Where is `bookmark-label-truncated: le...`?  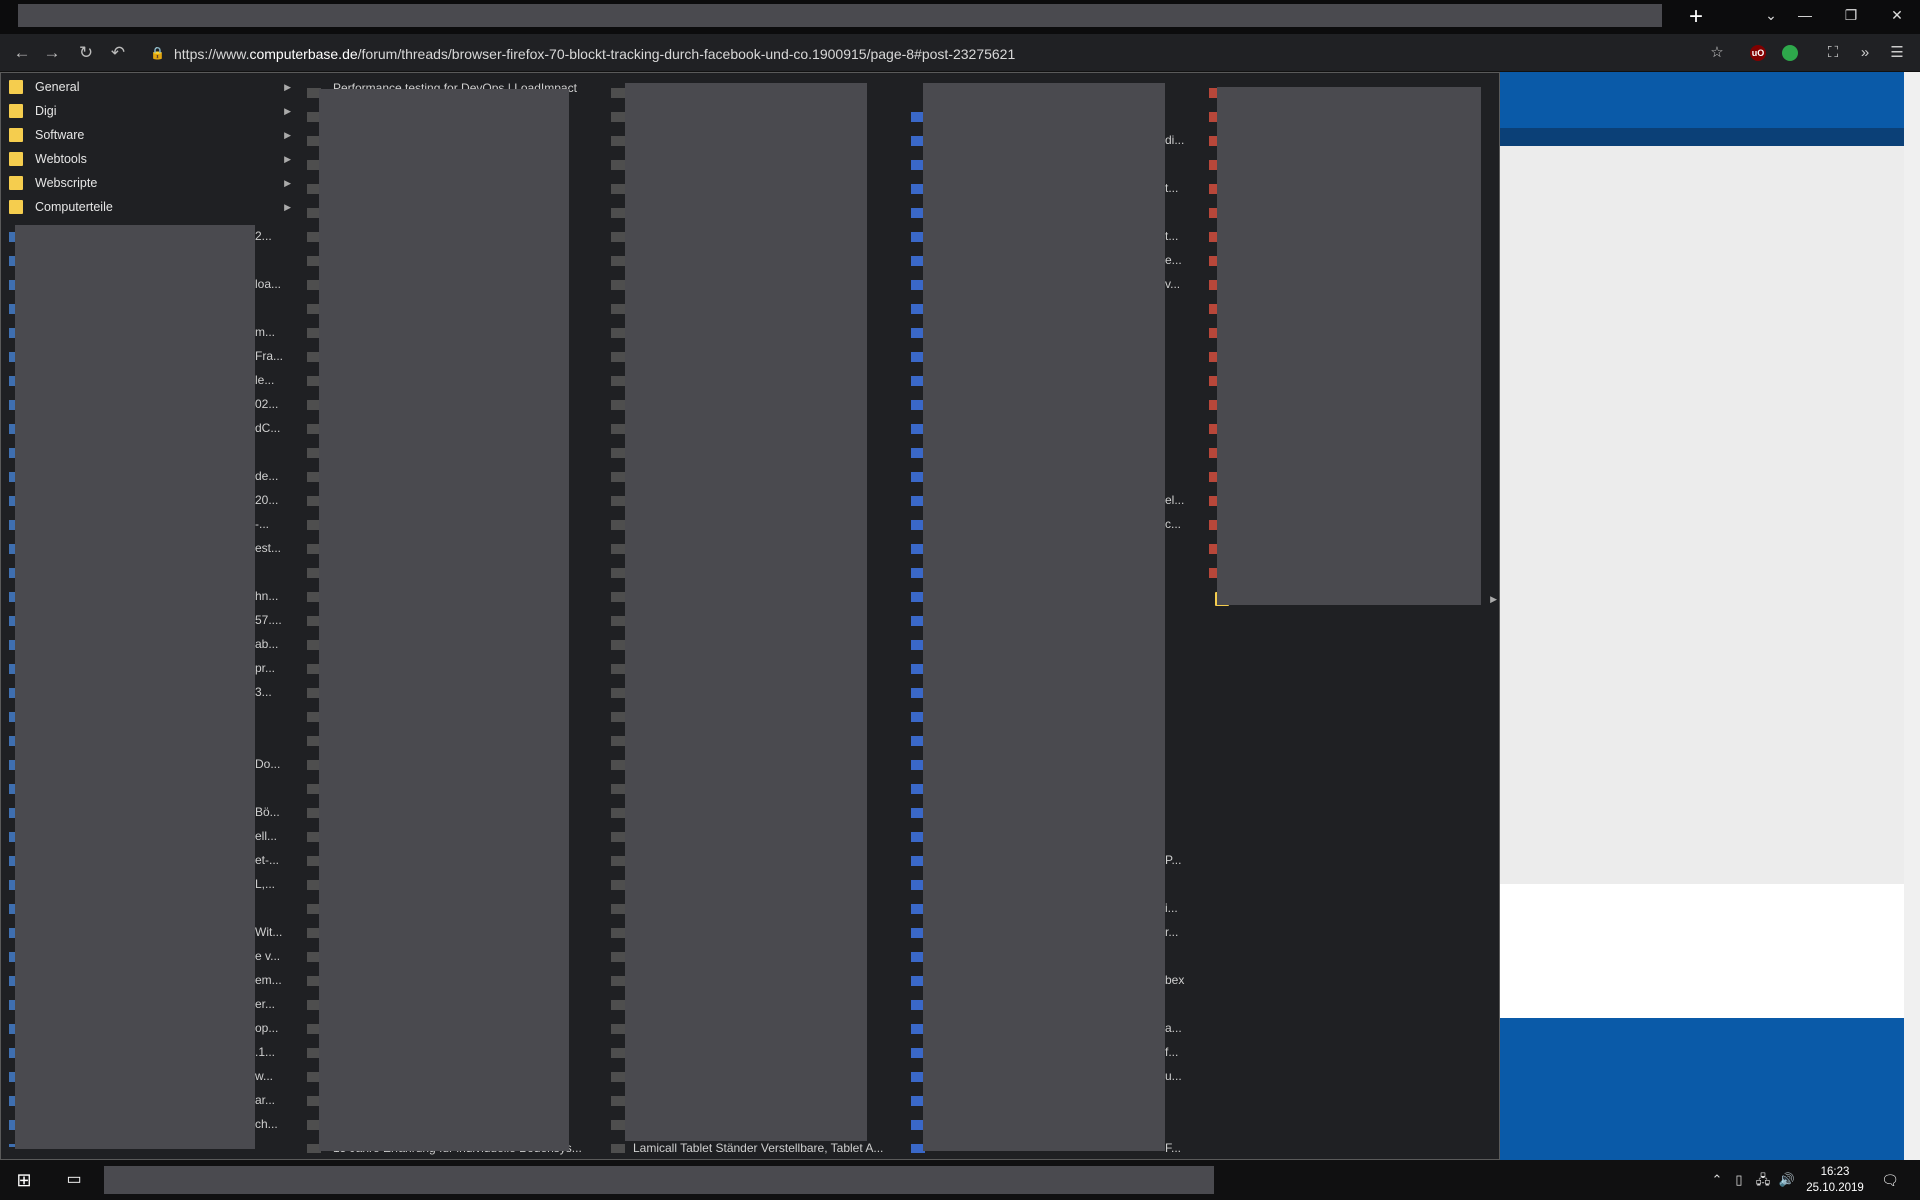
bookmark-label-truncated: le... is located at coordinates (264, 380).